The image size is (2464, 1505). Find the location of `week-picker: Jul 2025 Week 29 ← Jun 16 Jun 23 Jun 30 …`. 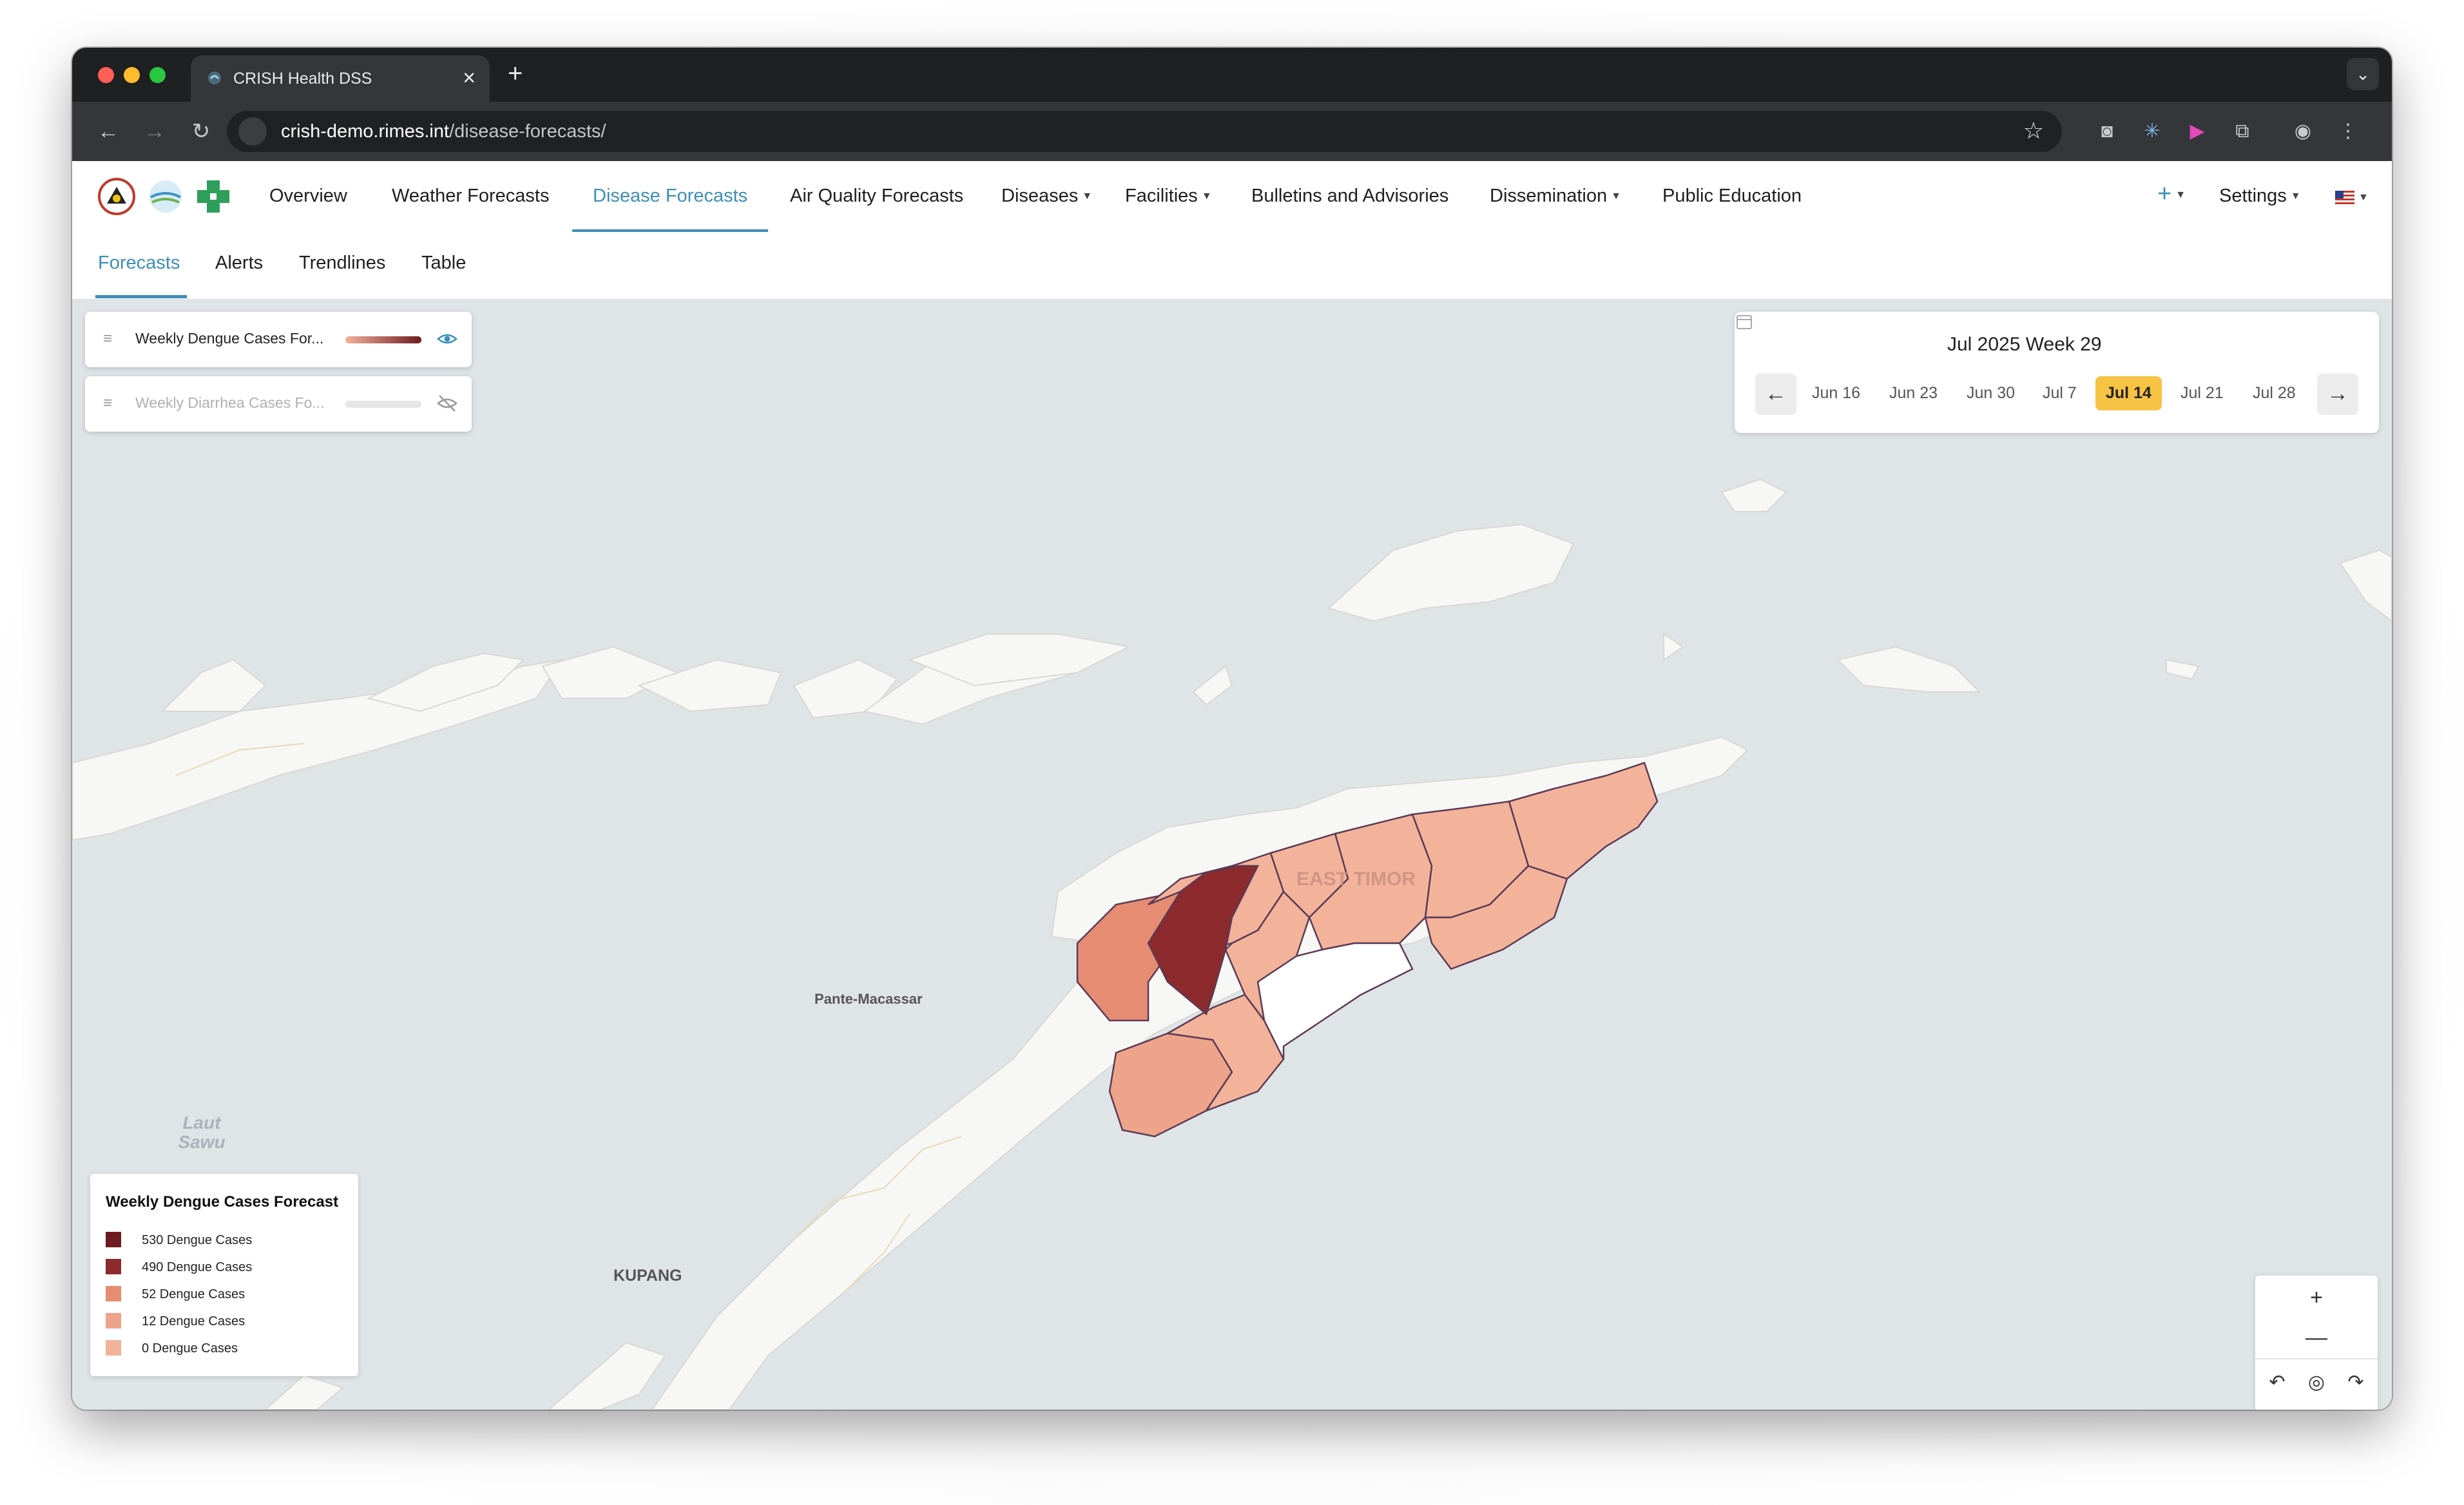

week-picker: Jul 2025 Week 29 ← Jun 16 Jun 23 Jun 30 … is located at coordinates (2057, 372).